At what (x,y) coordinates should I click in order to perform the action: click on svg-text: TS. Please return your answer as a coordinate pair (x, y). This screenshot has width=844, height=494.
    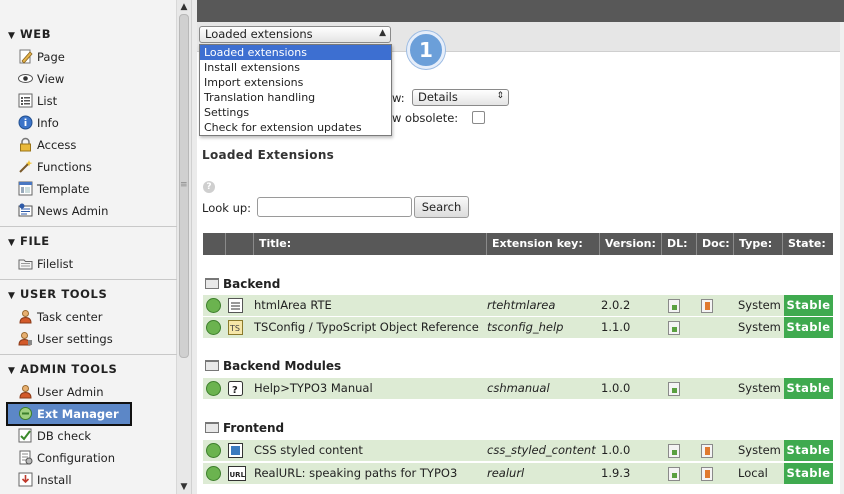
    Looking at the image, I should click on (234, 328).